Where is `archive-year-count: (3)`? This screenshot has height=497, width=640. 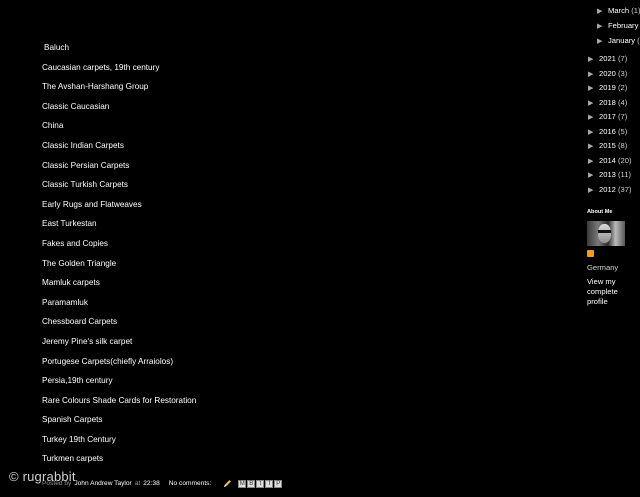 archive-year-count: (3) is located at coordinates (623, 73).